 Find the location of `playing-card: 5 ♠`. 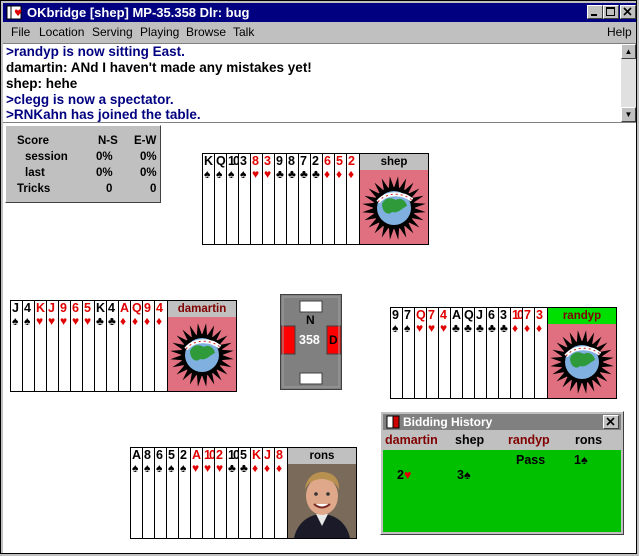

playing-card: 5 ♠ is located at coordinates (172, 493).